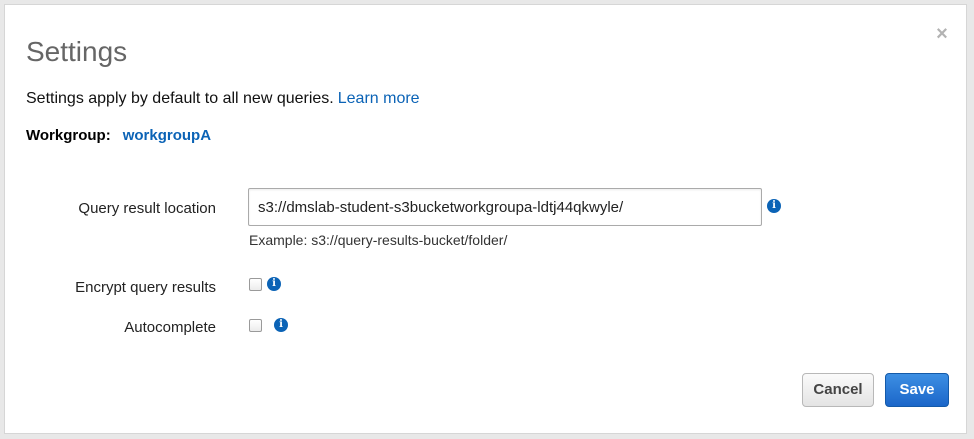  I want to click on encrypt-query-results-label: Encrypt query results, so click(145, 287).